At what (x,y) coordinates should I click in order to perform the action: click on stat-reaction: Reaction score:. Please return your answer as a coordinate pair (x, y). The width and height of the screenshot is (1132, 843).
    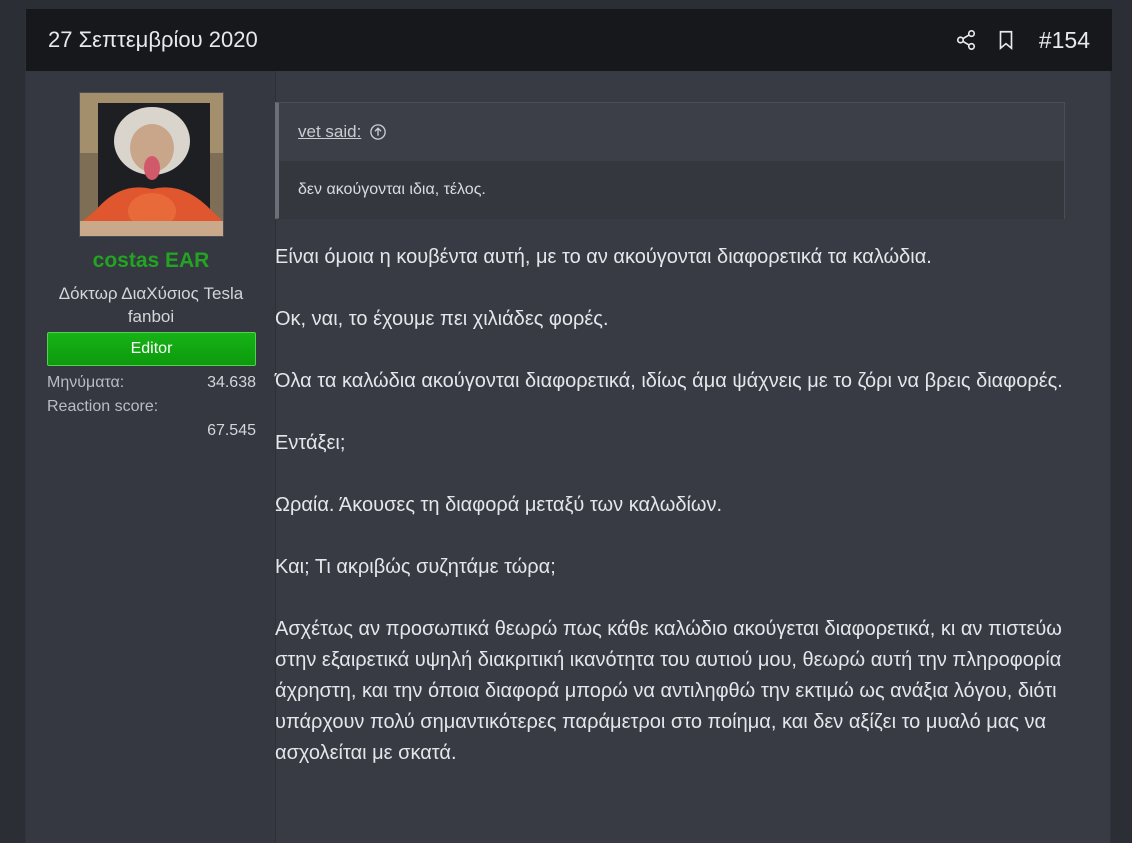
    Looking at the image, I should click on (151, 407).